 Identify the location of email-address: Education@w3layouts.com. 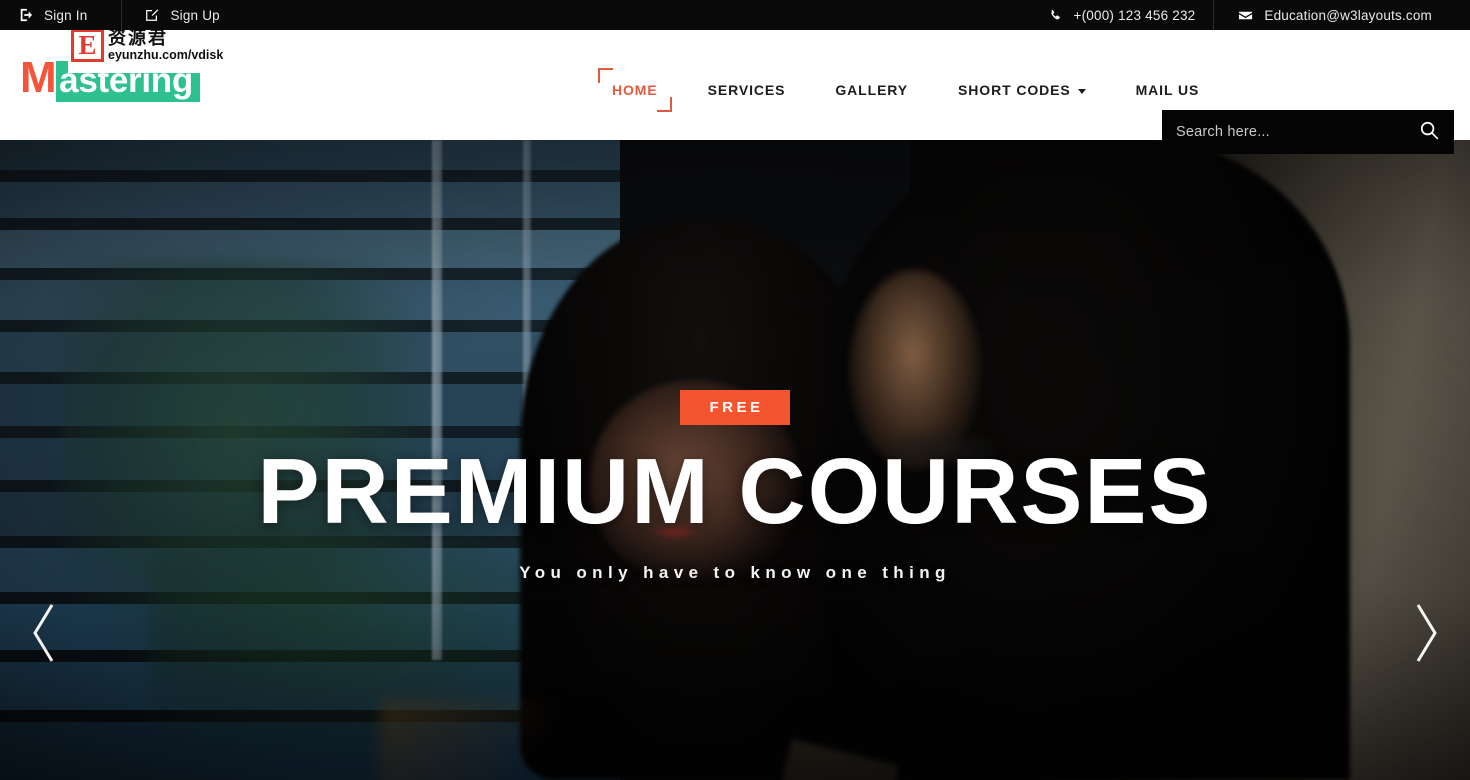
(1348, 15).